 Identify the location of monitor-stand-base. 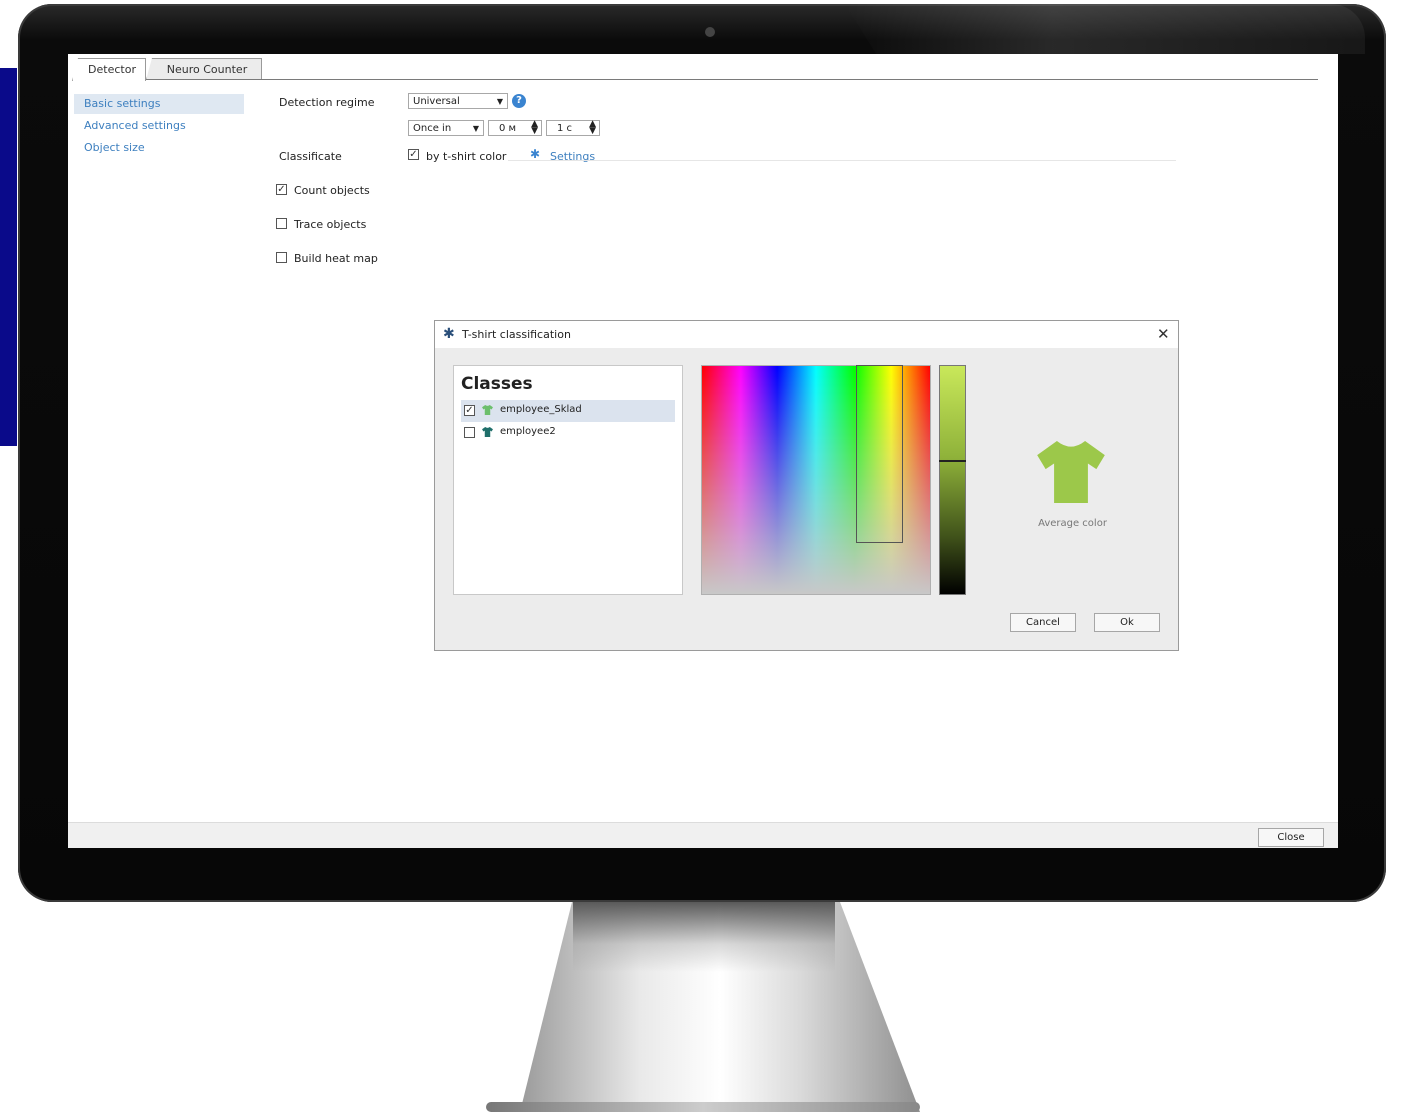
(703, 1107).